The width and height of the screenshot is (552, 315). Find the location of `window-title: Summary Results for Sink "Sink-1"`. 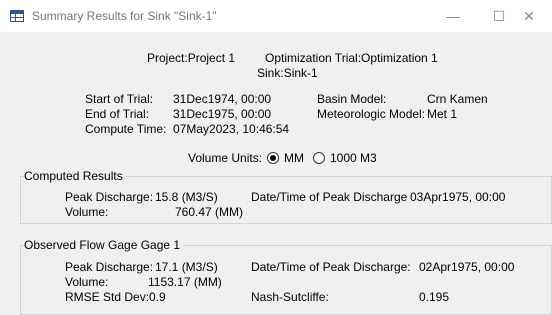

window-title: Summary Results for Sink "Sink-1" is located at coordinates (124, 16).